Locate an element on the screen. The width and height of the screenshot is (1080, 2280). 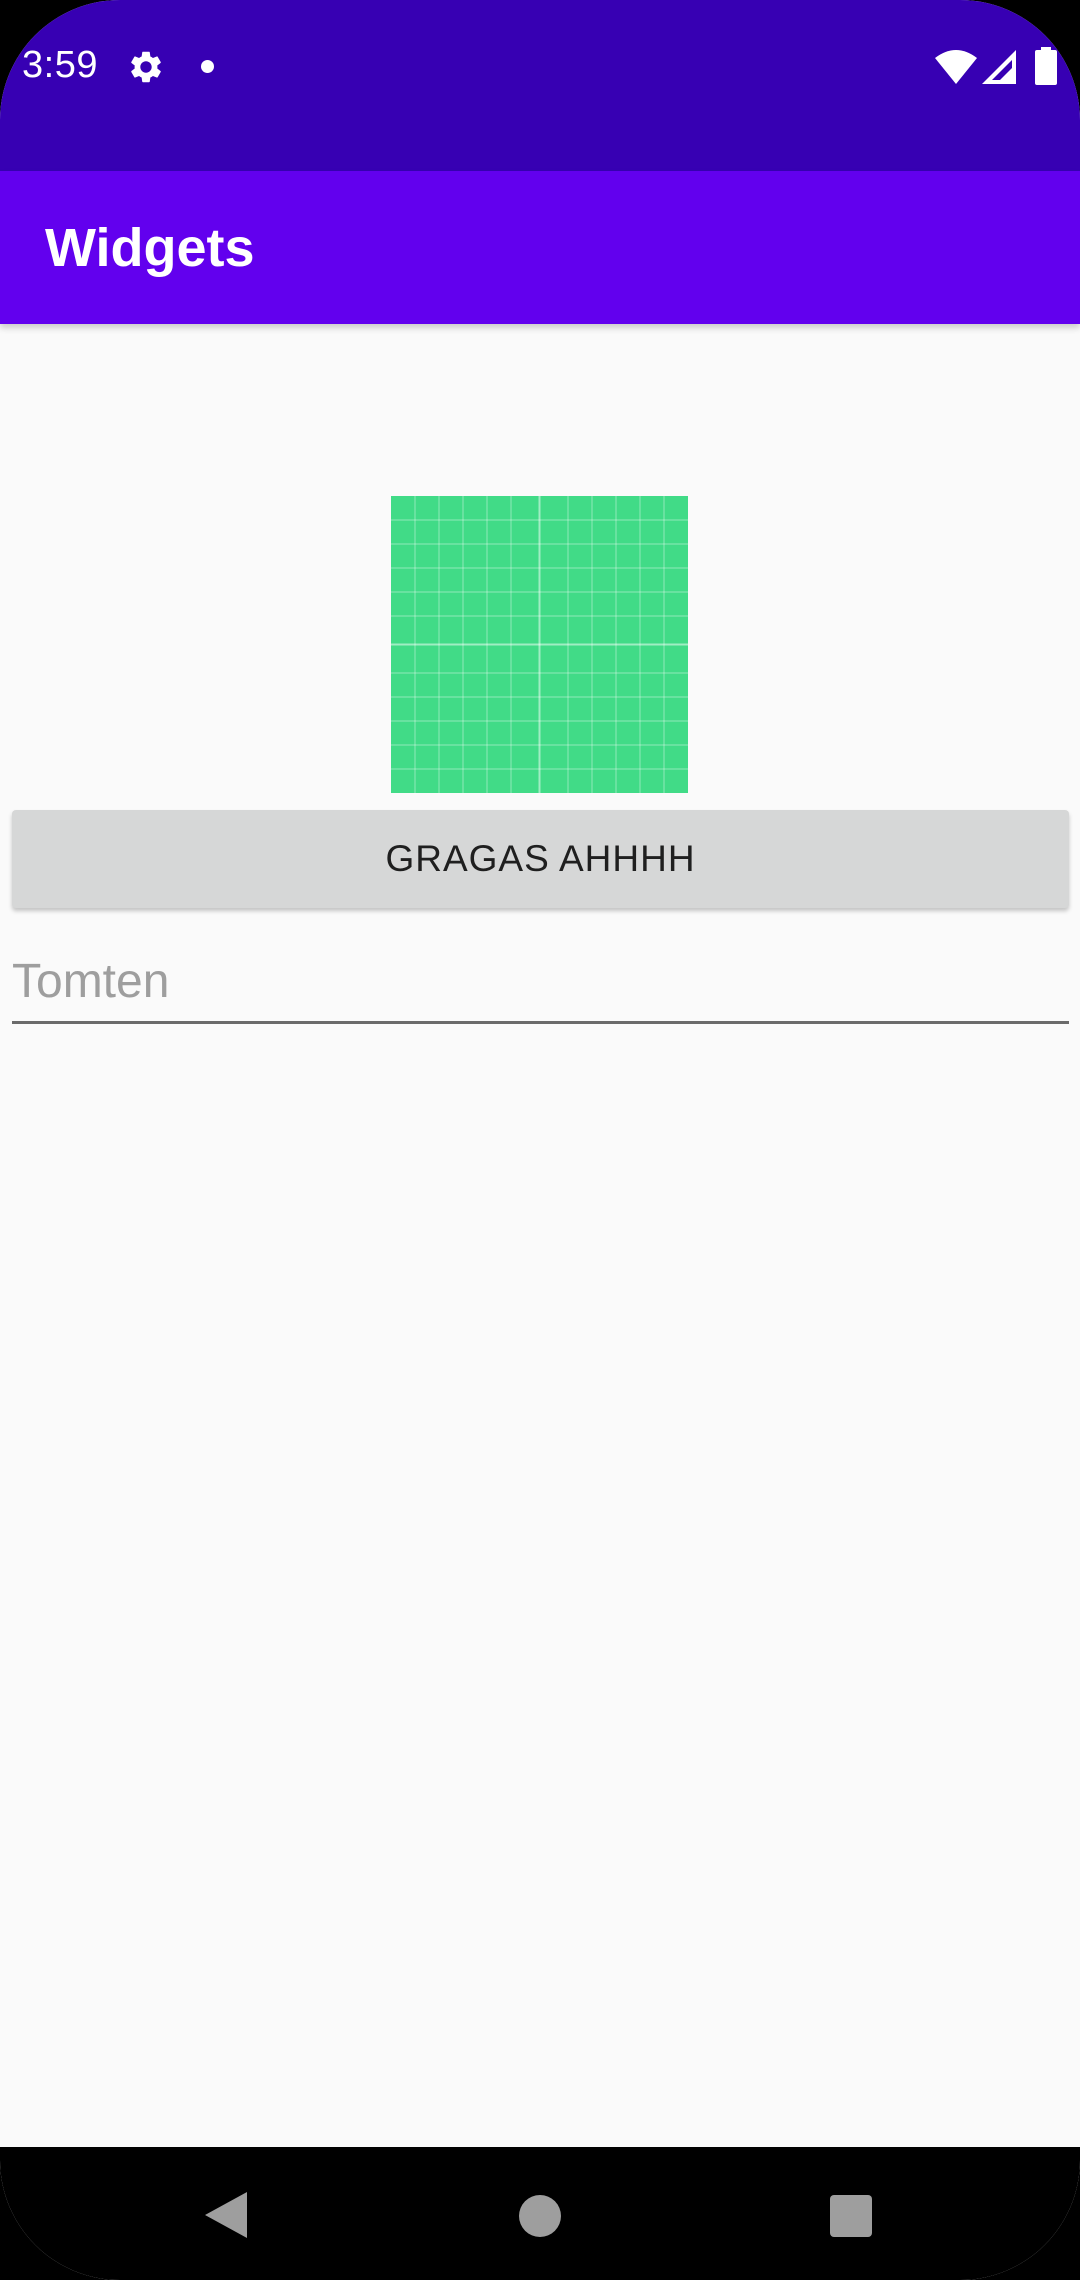
home-icon is located at coordinates (540, 2216).